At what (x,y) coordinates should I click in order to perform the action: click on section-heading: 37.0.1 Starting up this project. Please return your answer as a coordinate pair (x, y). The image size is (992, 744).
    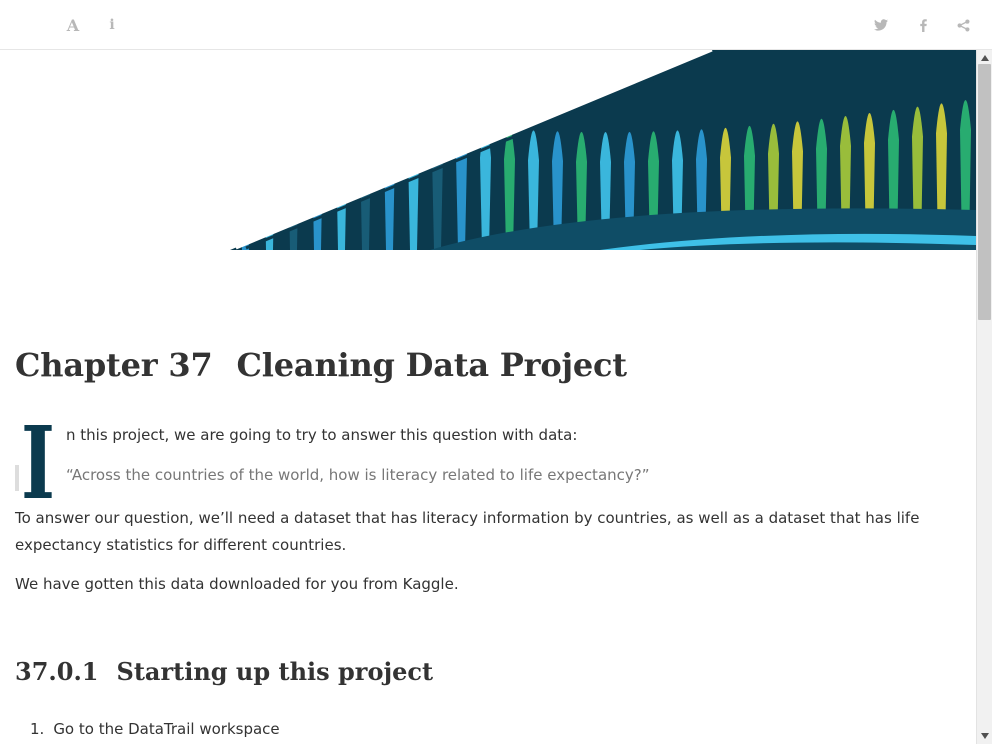
    Looking at the image, I should click on (224, 671).